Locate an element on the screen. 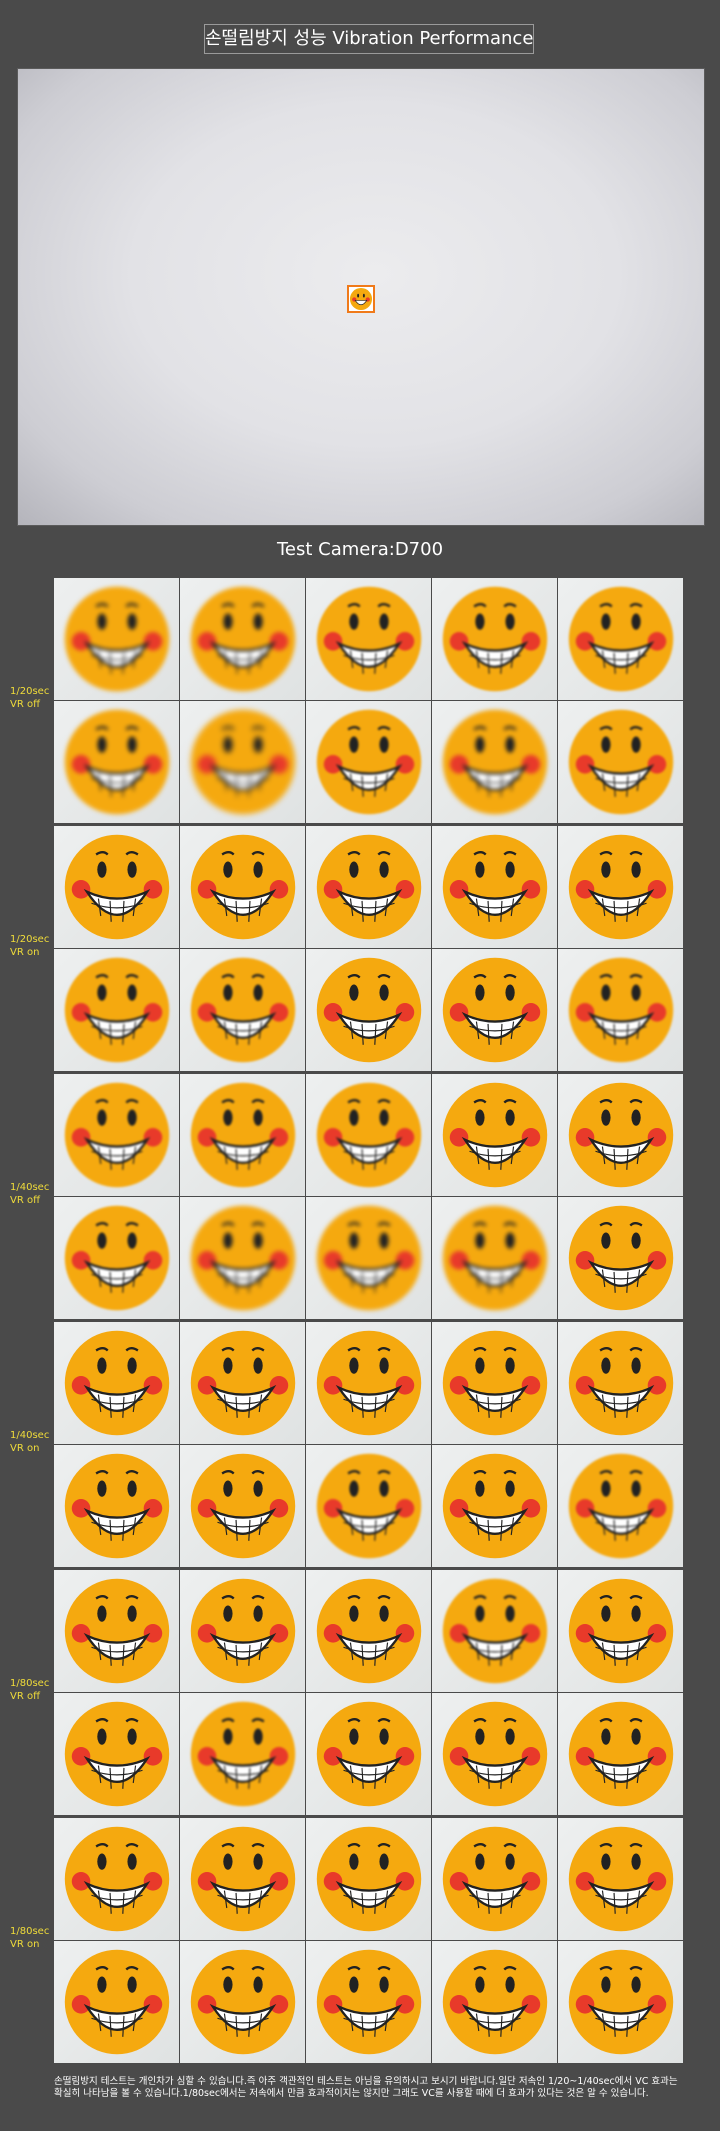 Image resolution: width=720 pixels, height=2131 pixels. shutter-vr-label: 1/20sec VR off is located at coordinates (40, 698).